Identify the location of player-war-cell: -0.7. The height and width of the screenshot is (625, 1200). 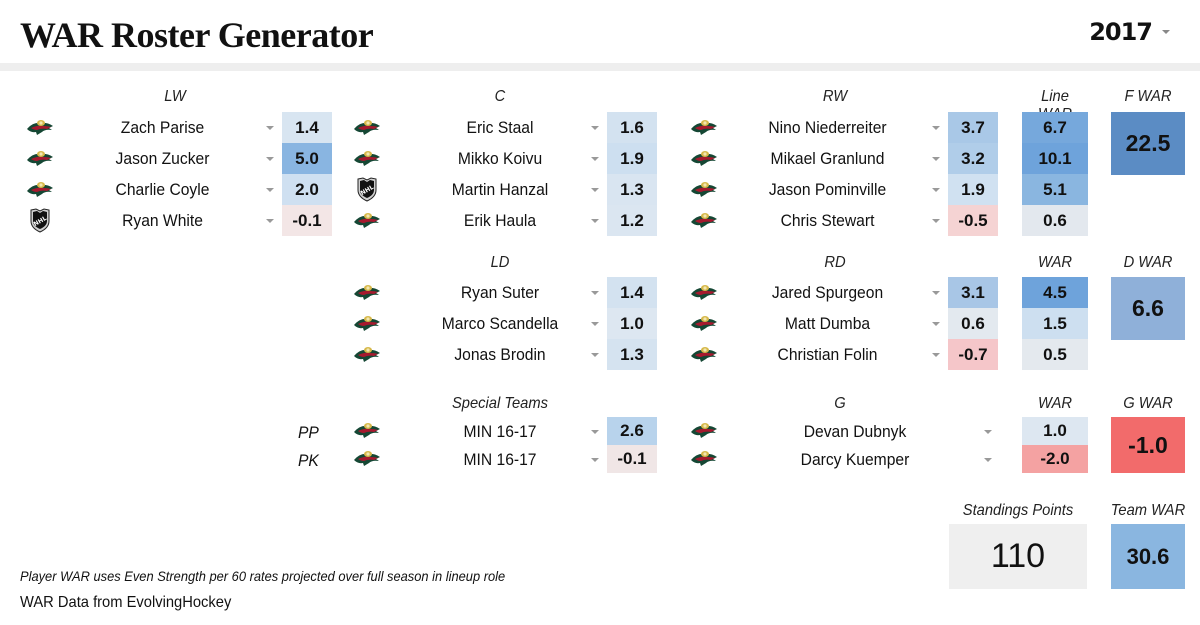
(973, 354).